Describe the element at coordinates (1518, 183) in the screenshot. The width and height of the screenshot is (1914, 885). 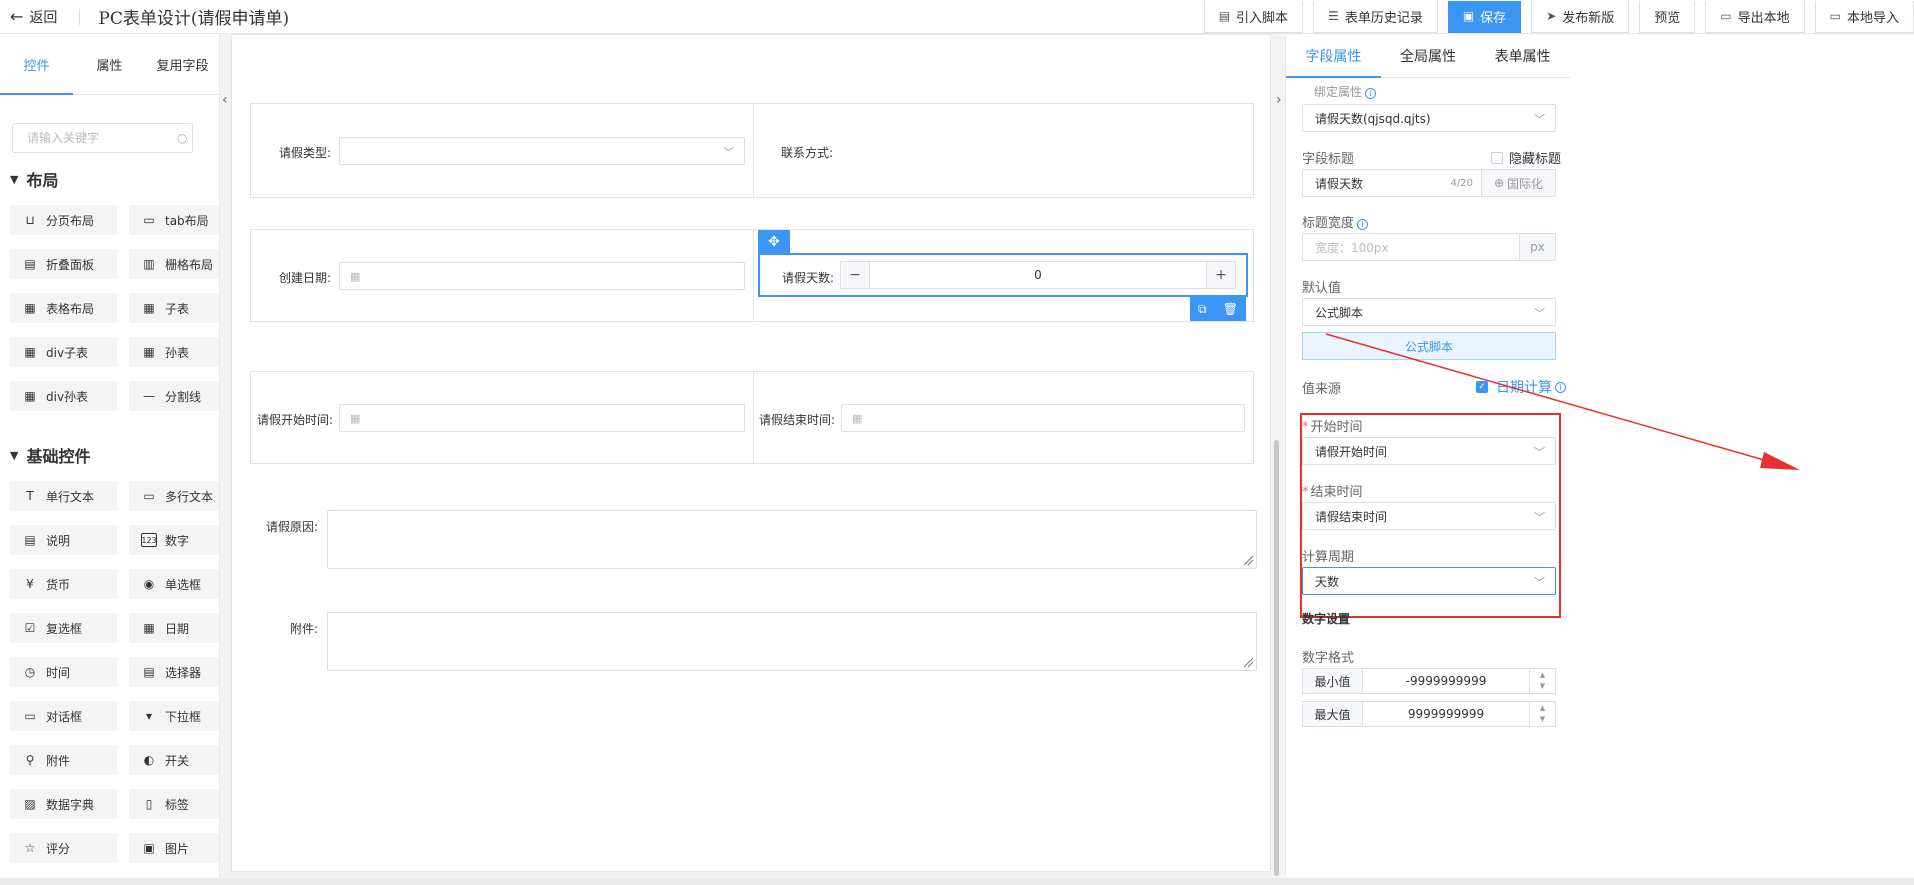
I see `i18n-button: ⊕ 国际化` at that location.